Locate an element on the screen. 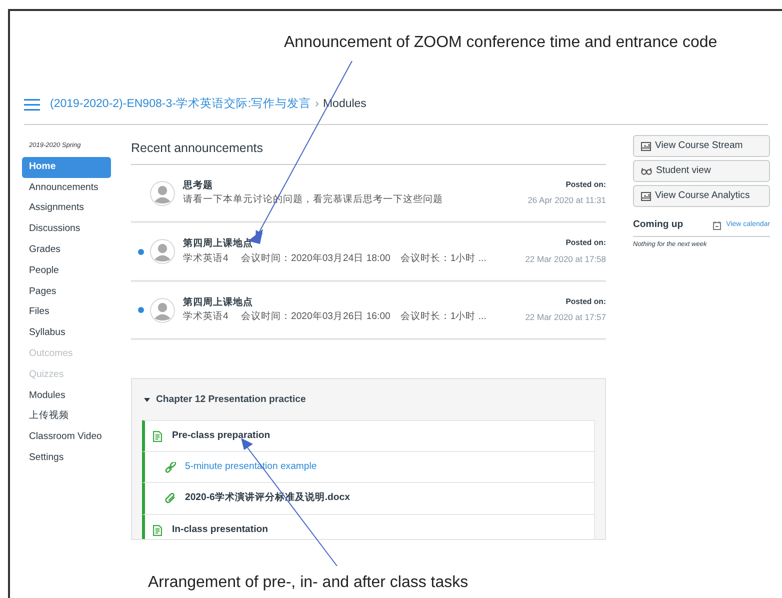  annotation-text: Announcement of ZOOM conference time and entrance code is located at coordinates (501, 42).